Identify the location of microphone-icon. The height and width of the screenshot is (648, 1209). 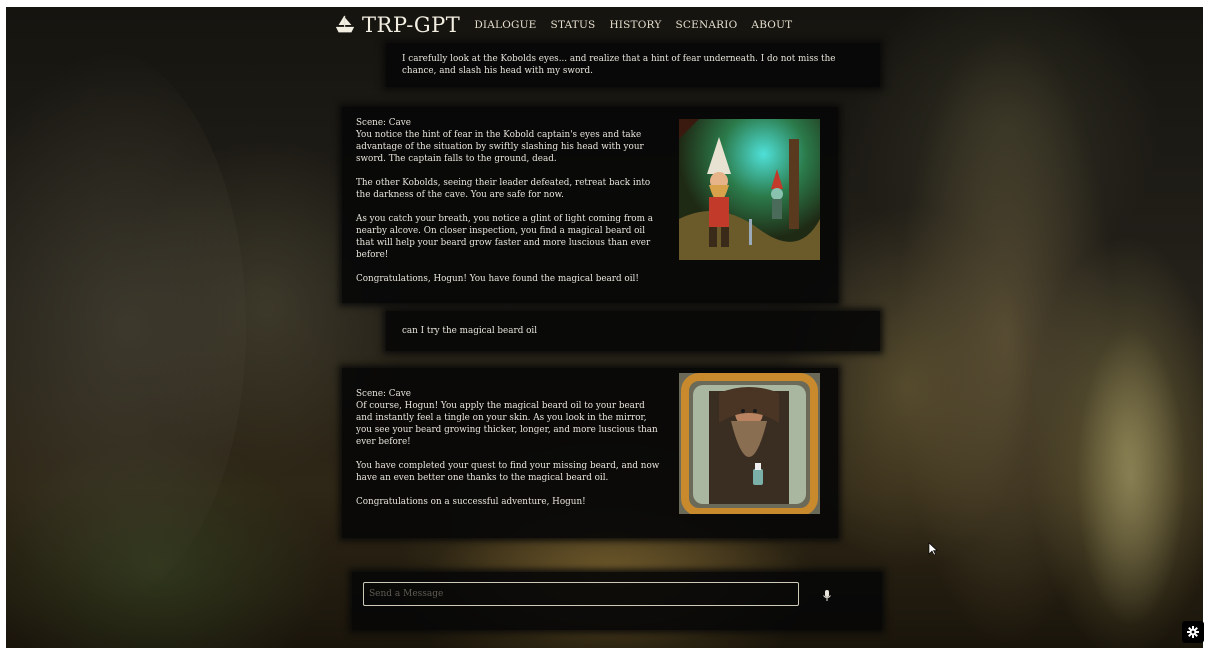
(827, 595).